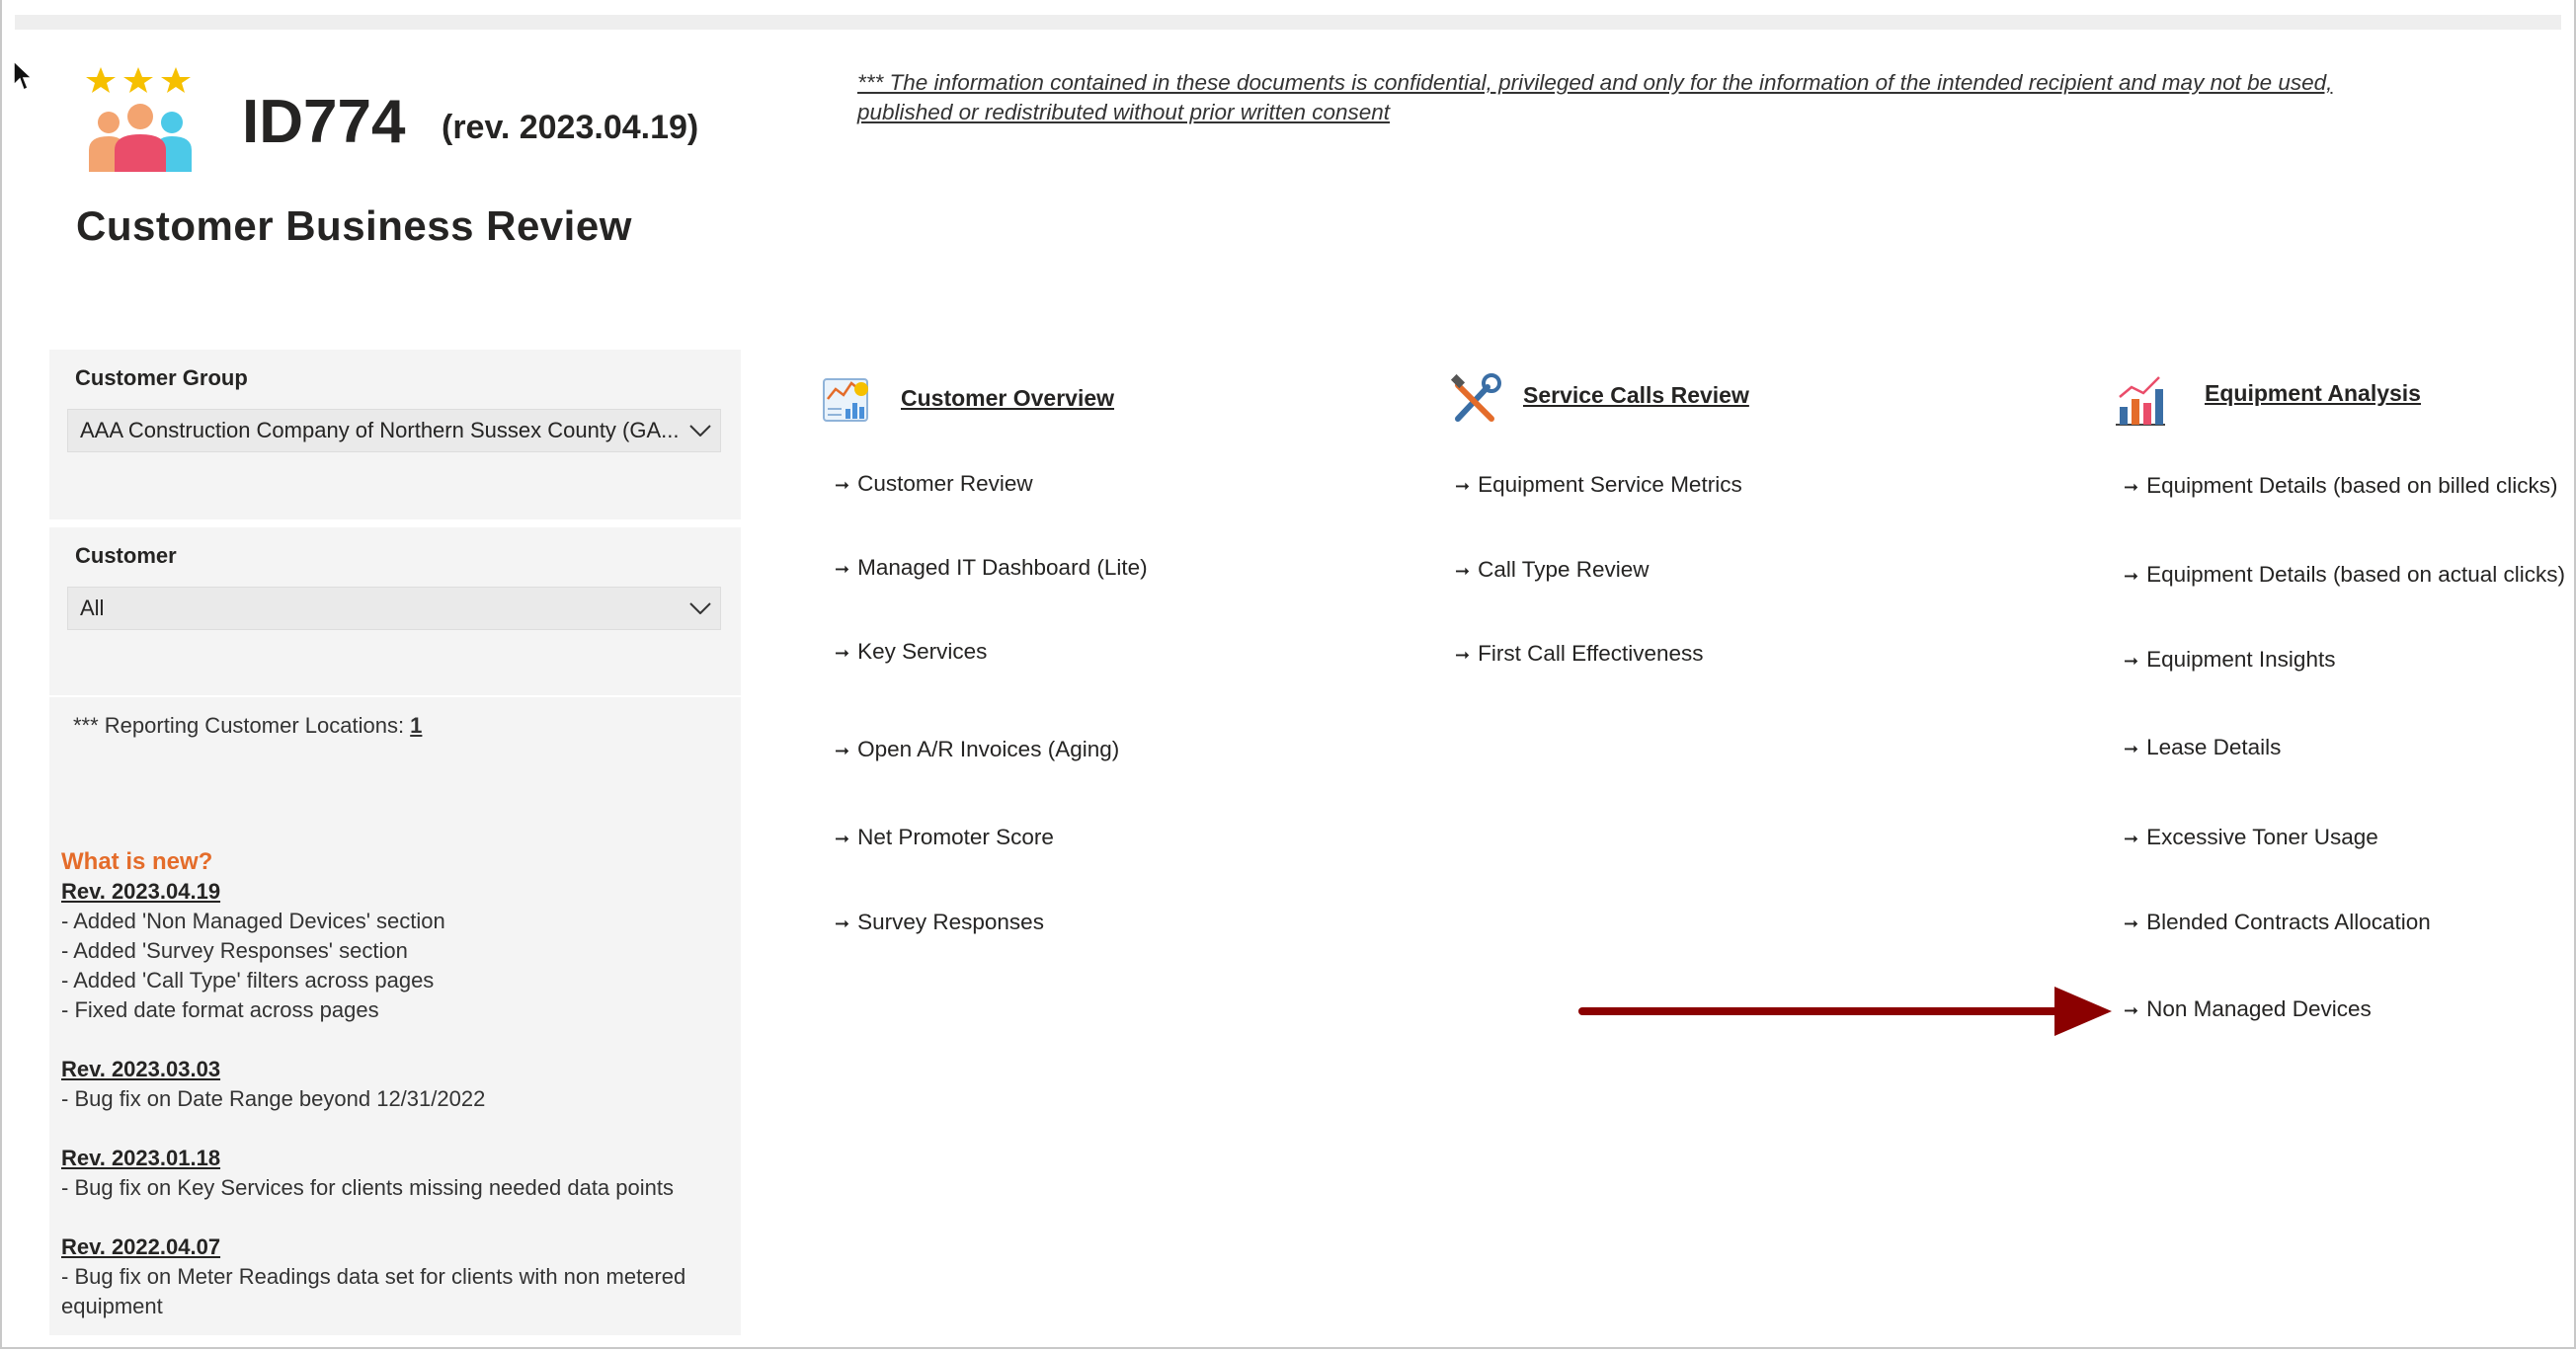 The height and width of the screenshot is (1351, 2576). Describe the element at coordinates (138, 80) in the screenshot. I see `star-icon` at that location.